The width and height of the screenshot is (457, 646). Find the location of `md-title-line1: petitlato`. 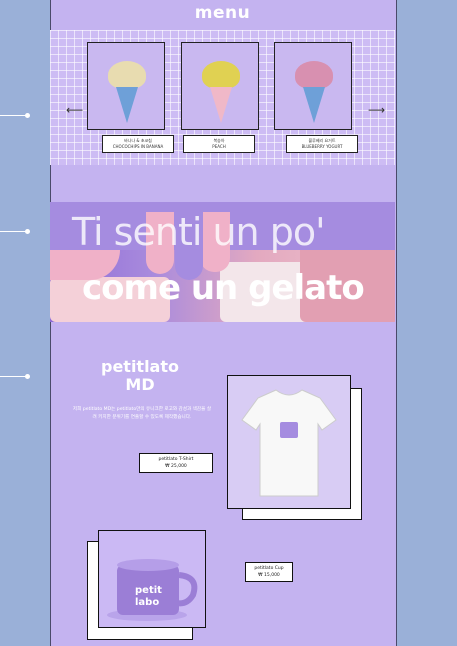

md-title-line1: petitlato is located at coordinates (139, 366).